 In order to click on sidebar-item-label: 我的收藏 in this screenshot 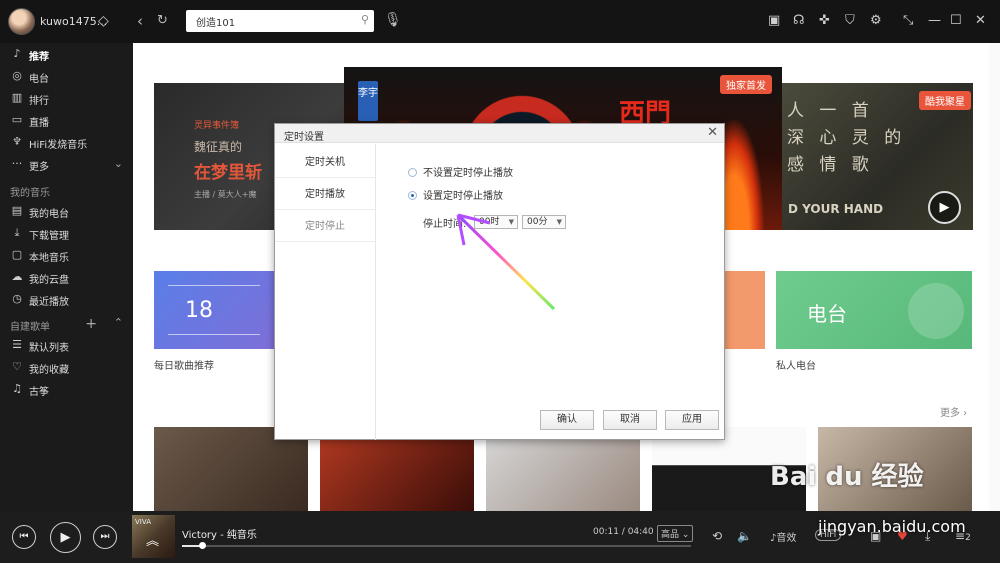, I will do `click(49, 370)`.